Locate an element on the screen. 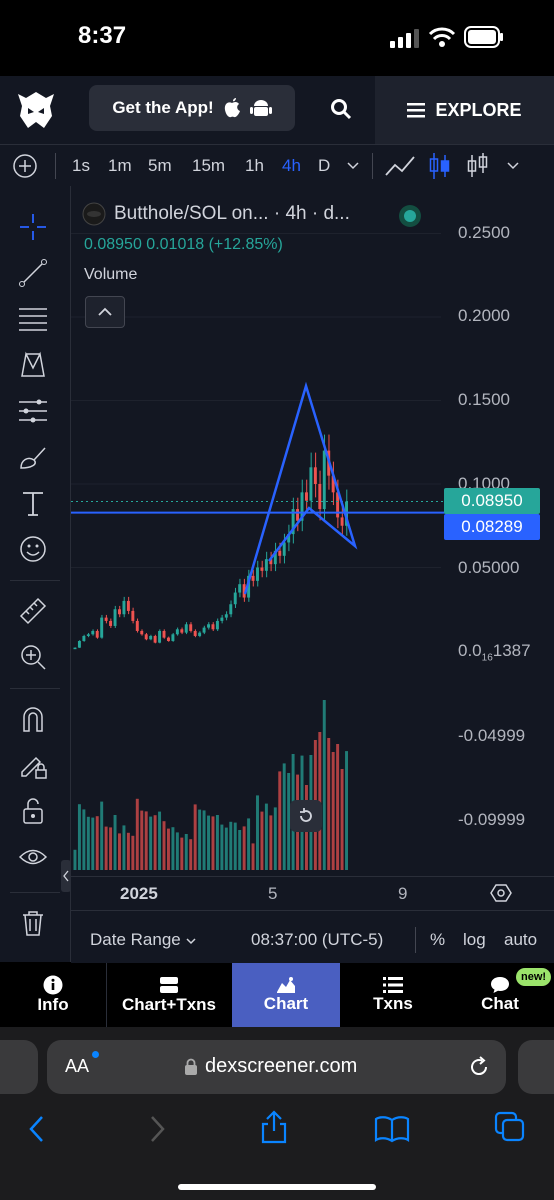 The height and width of the screenshot is (1200, 554). nav-label: Chart is located at coordinates (286, 1003).